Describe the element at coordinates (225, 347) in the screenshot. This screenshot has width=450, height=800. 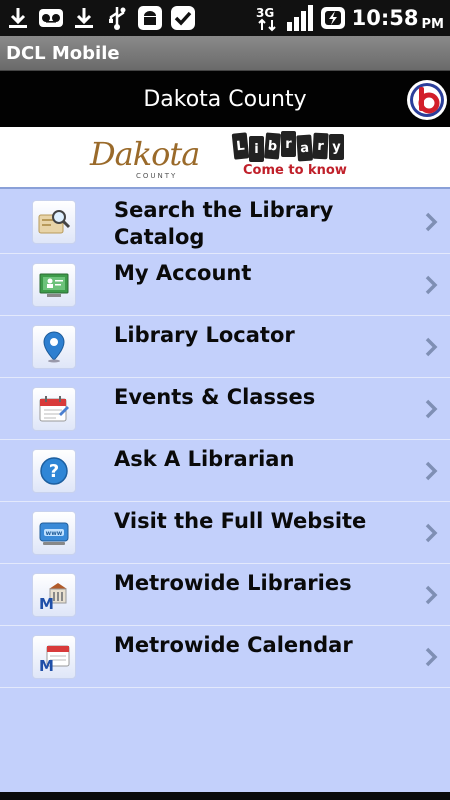
I see `menu-item-library-locator: Library Locator` at that location.